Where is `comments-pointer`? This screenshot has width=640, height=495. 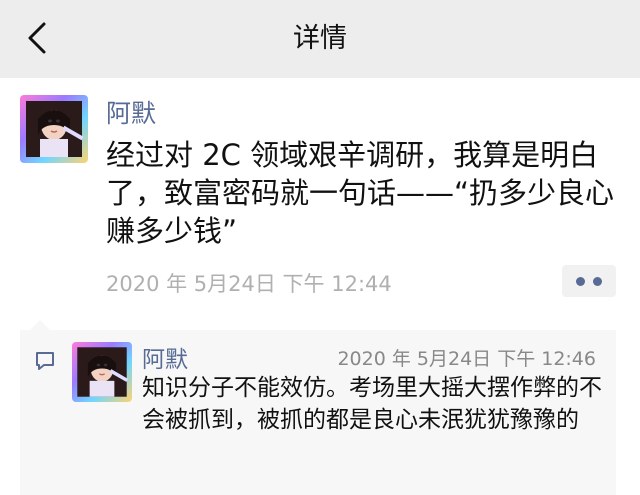 comments-pointer is located at coordinates (40, 325).